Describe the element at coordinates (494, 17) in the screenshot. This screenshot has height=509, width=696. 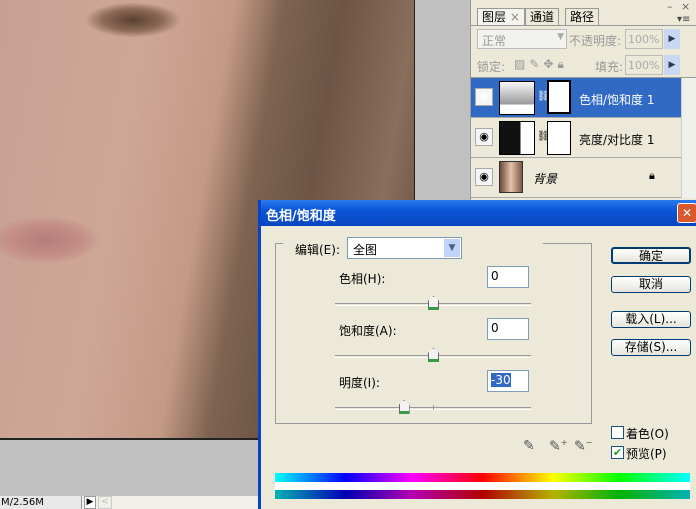
I see `tab-label: 图层` at that location.